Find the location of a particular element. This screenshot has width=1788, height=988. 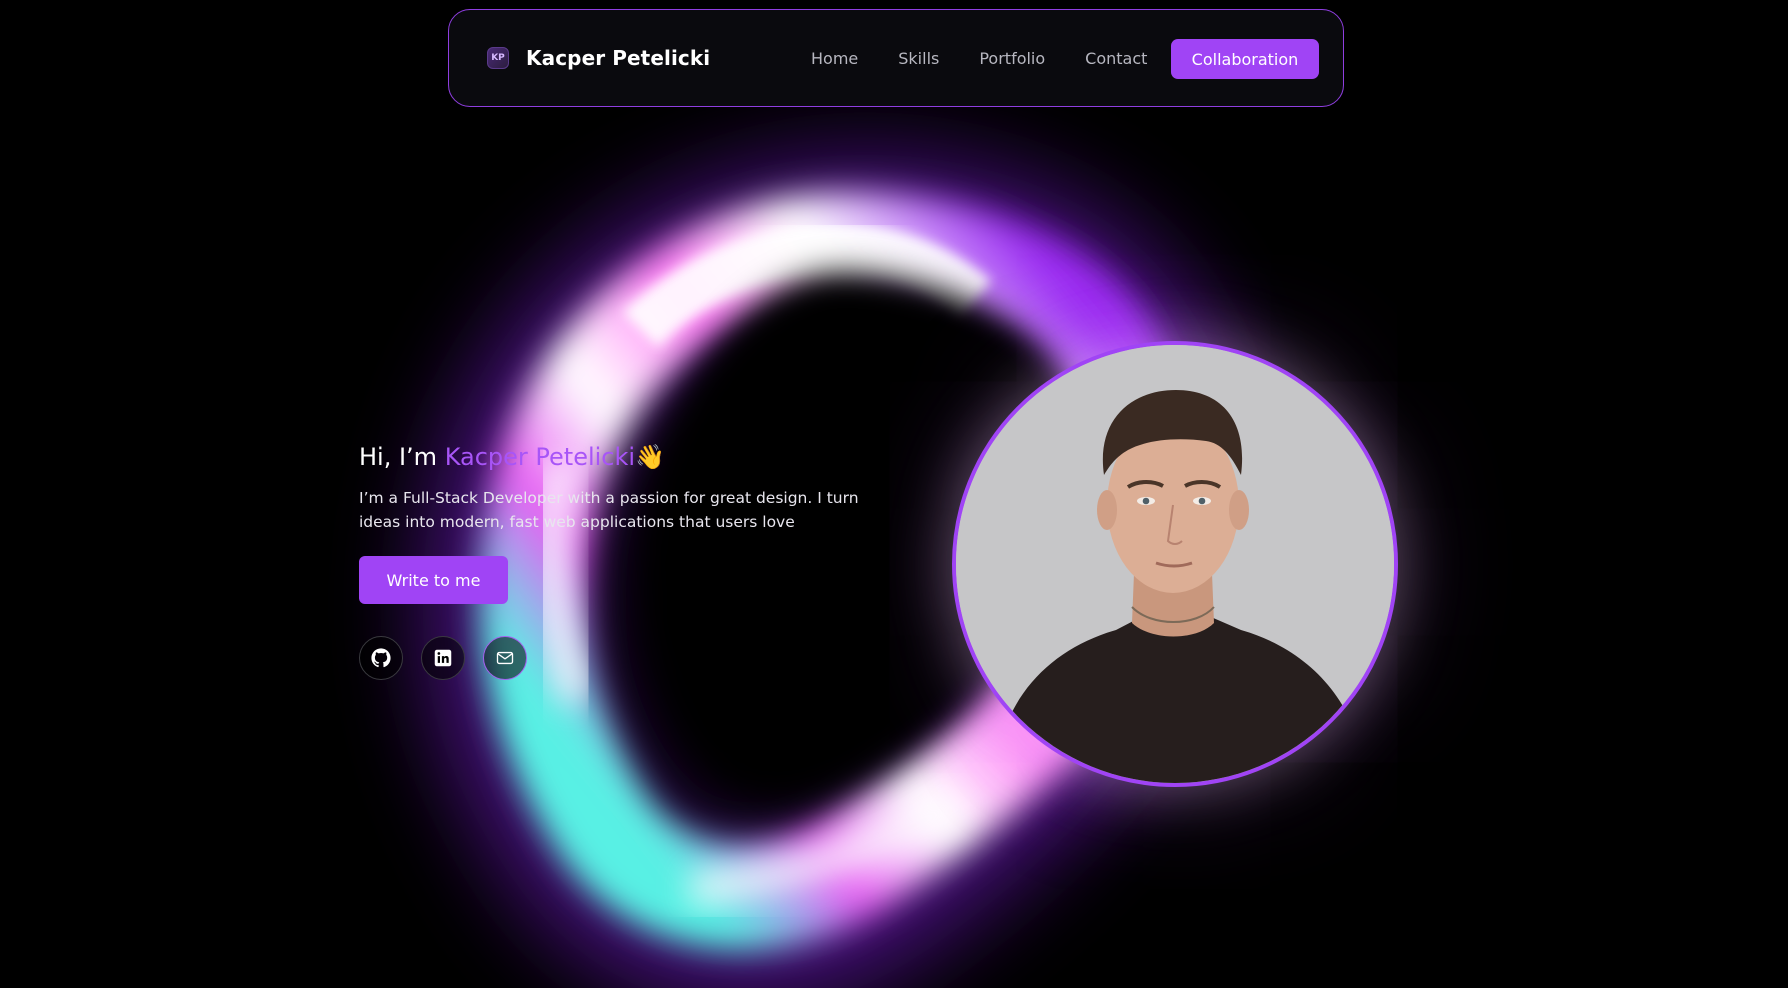

collaboration-button: Collaboration is located at coordinates (1245, 59).